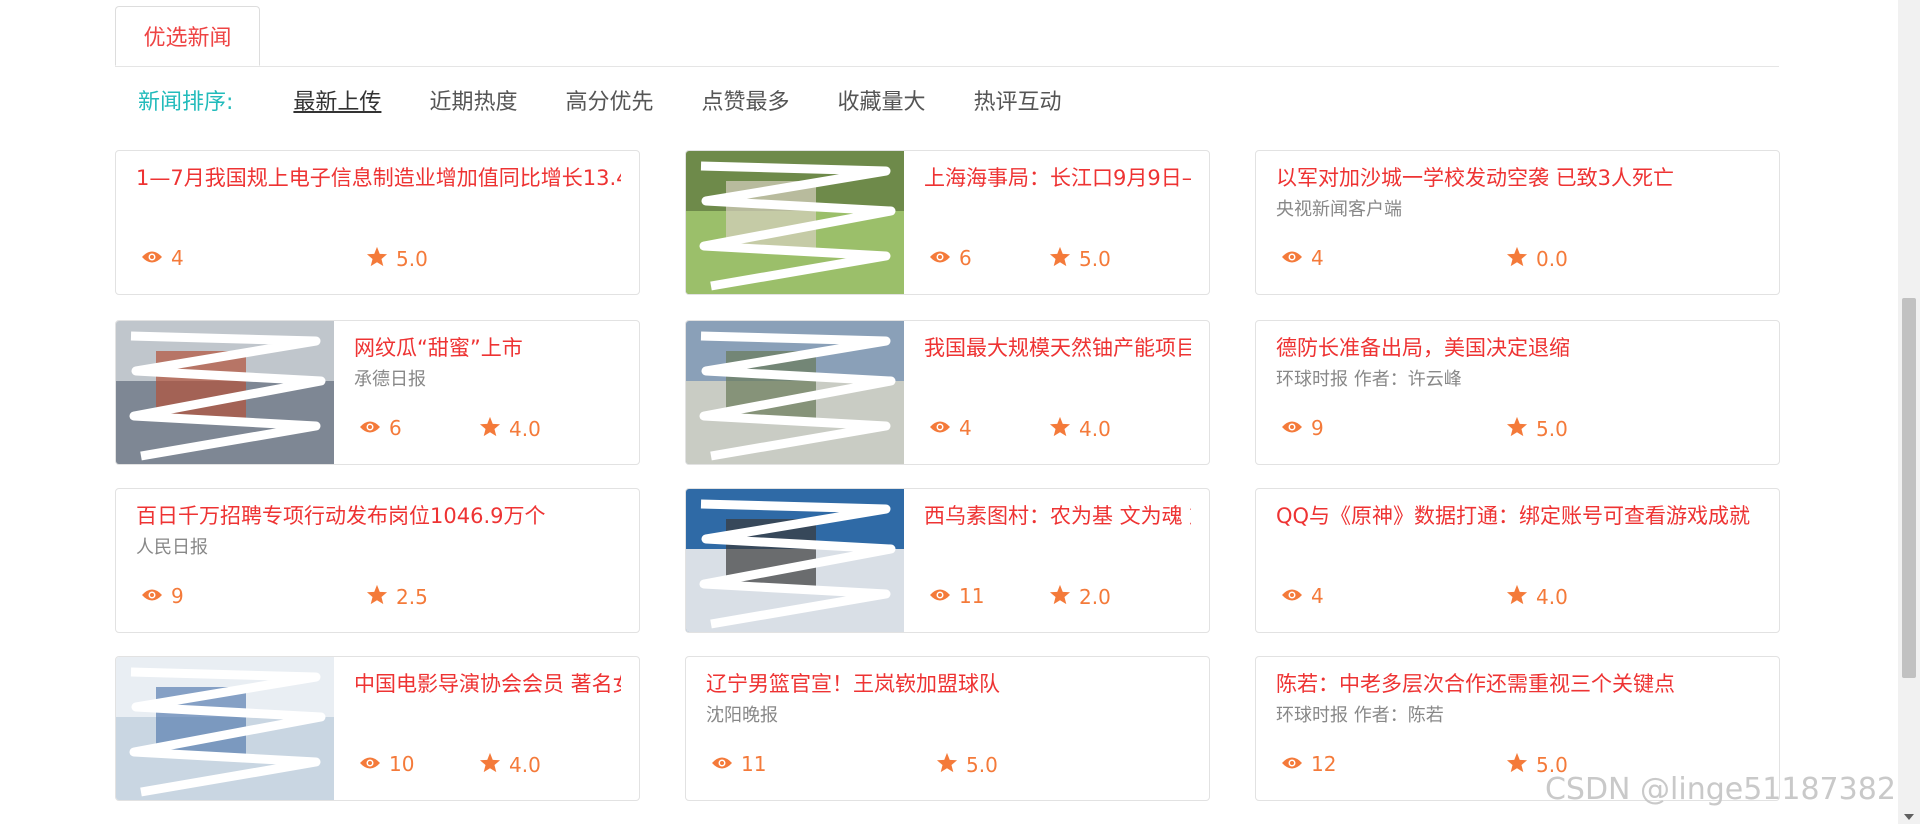  What do you see at coordinates (947, 33) in the screenshot?
I see `news-tabs: 优选新闻` at bounding box center [947, 33].